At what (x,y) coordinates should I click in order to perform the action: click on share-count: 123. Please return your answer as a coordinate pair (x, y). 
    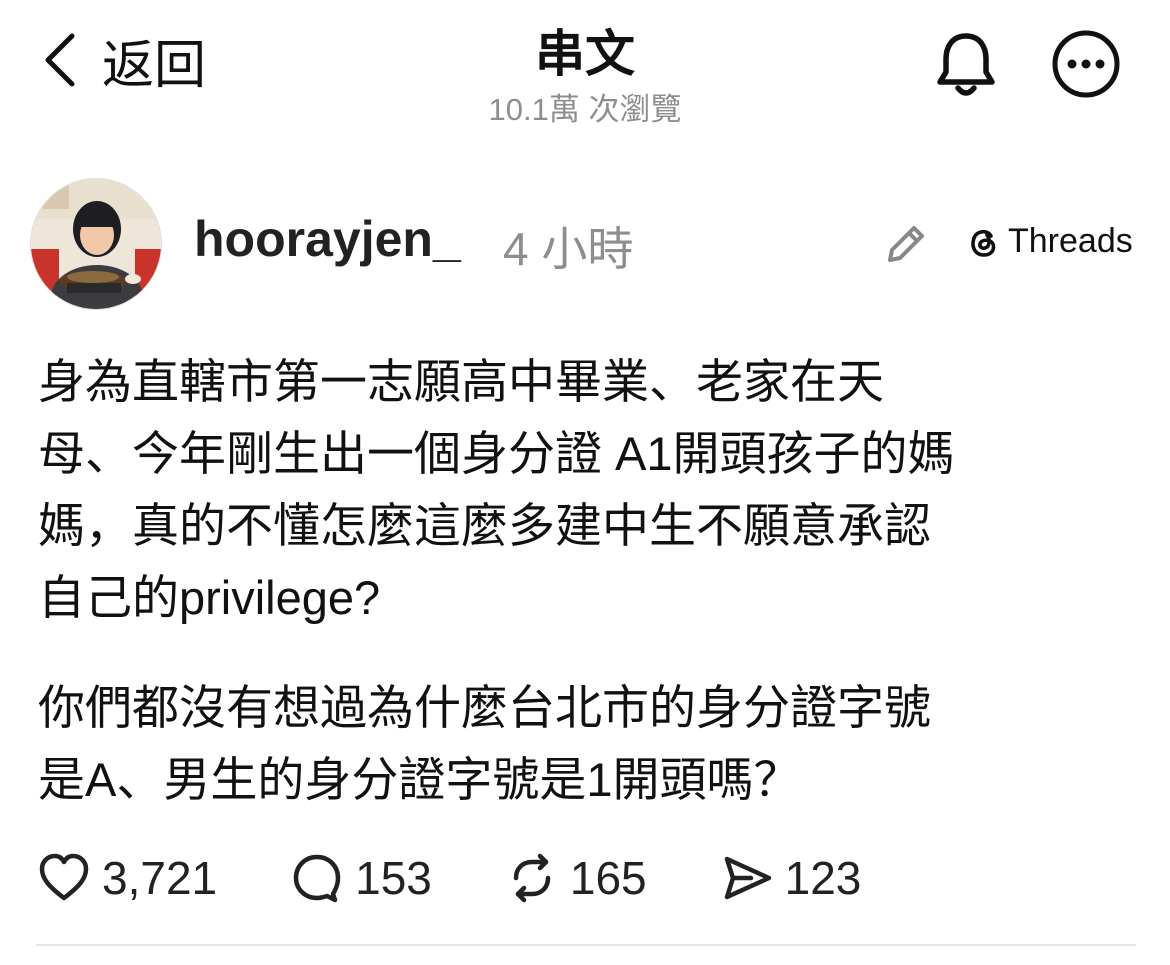
    Looking at the image, I should click on (823, 878).